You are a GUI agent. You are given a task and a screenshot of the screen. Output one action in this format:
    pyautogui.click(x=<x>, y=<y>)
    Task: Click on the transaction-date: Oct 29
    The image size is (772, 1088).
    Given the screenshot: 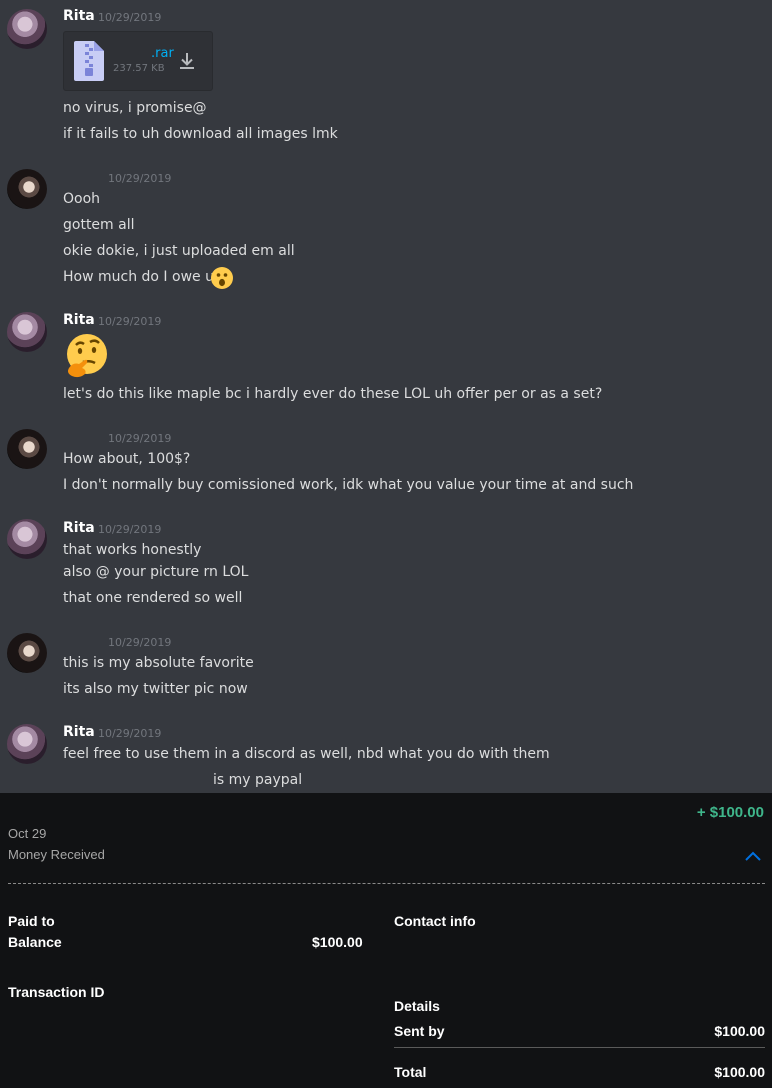 What is the action you would take?
    pyautogui.click(x=27, y=833)
    